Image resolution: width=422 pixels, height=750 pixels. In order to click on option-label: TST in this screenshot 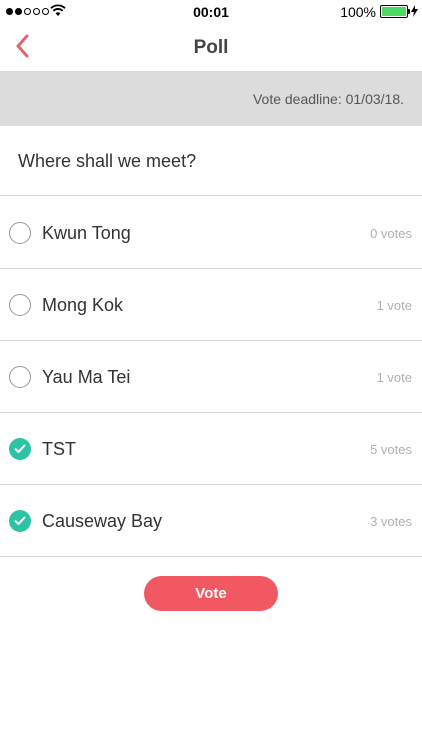, I will do `click(59, 449)`.